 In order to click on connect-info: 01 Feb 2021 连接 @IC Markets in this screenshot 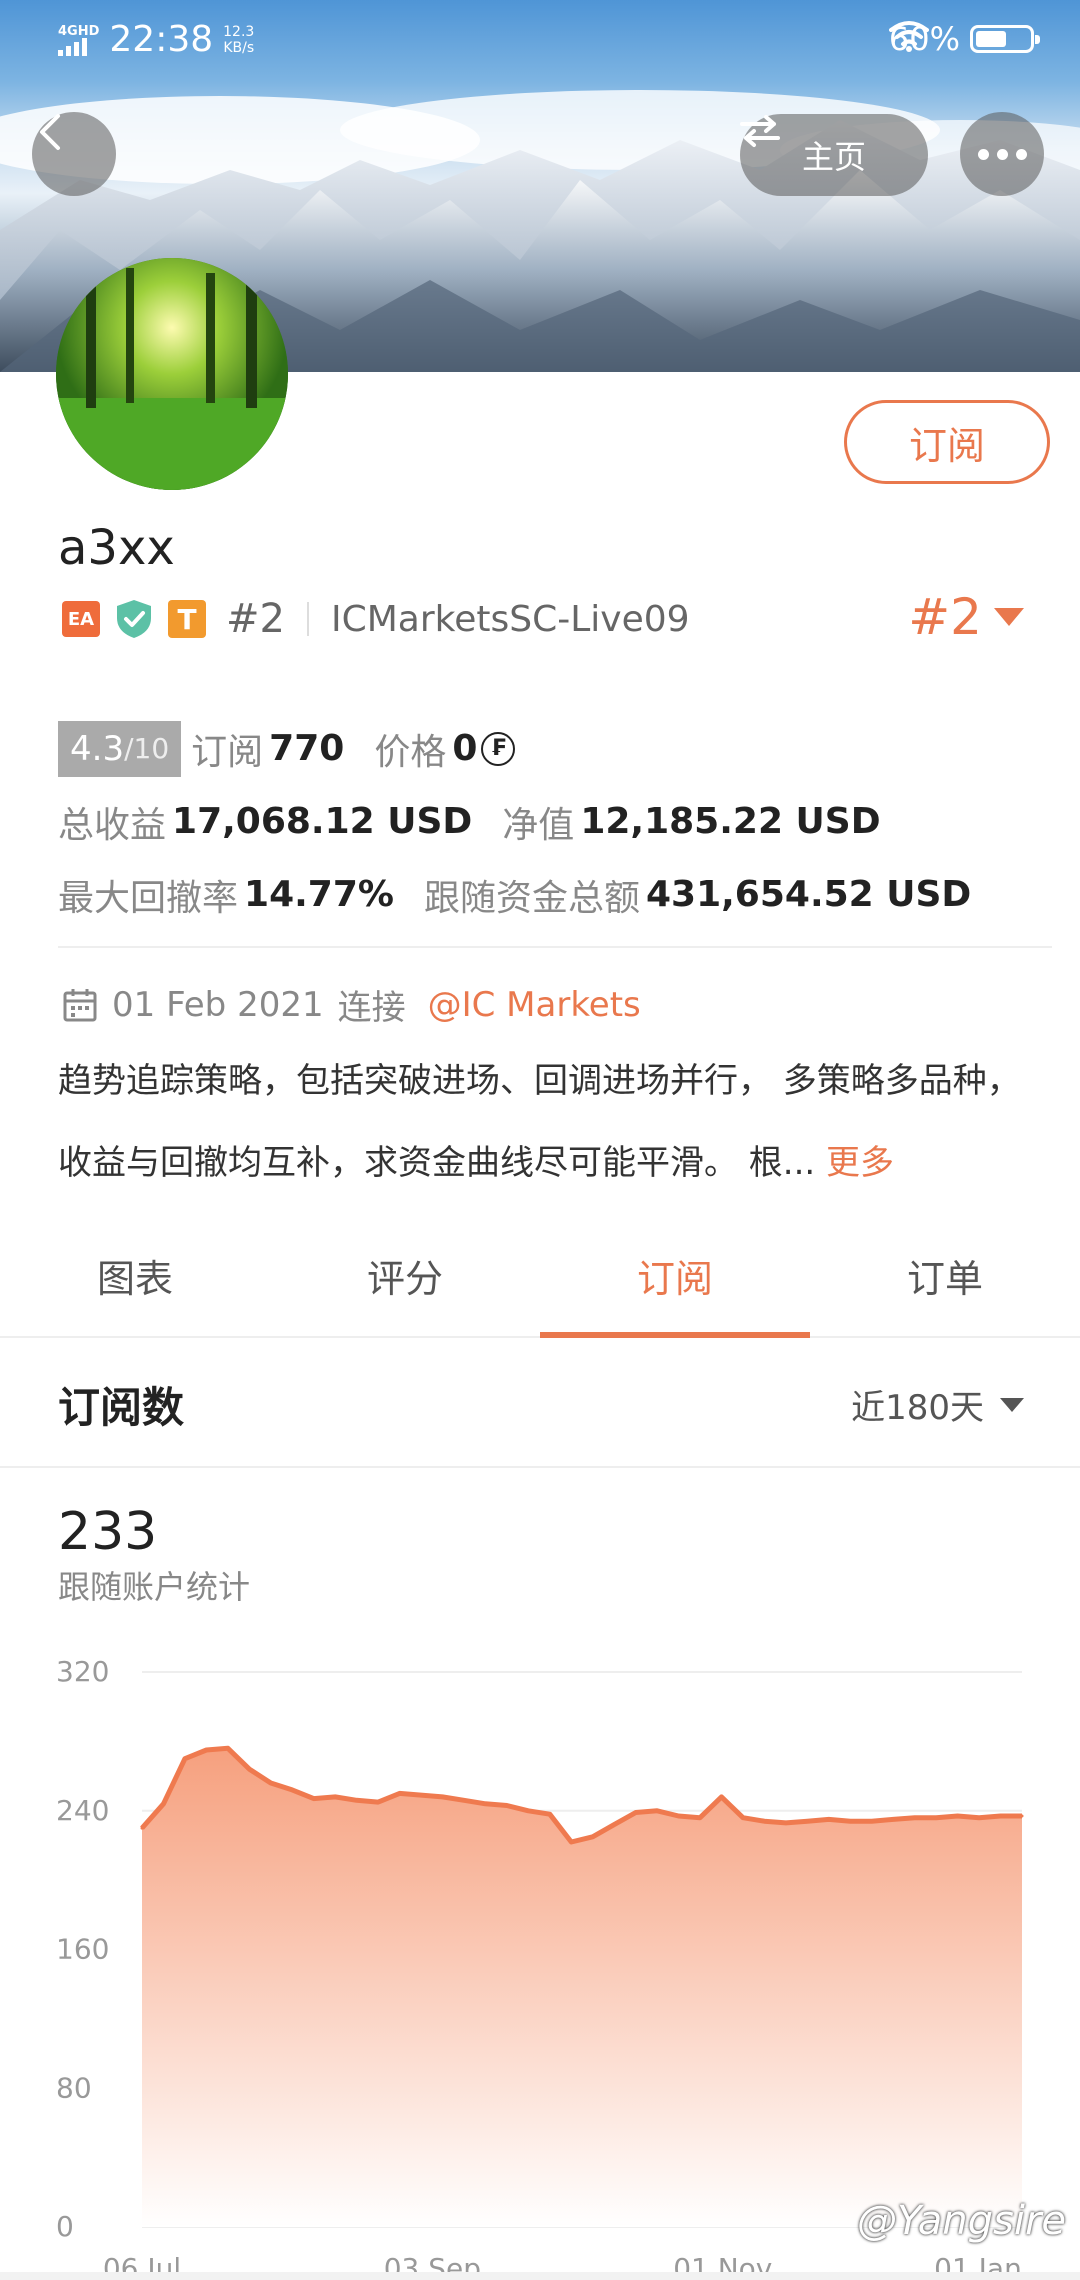, I will do `click(351, 1004)`.